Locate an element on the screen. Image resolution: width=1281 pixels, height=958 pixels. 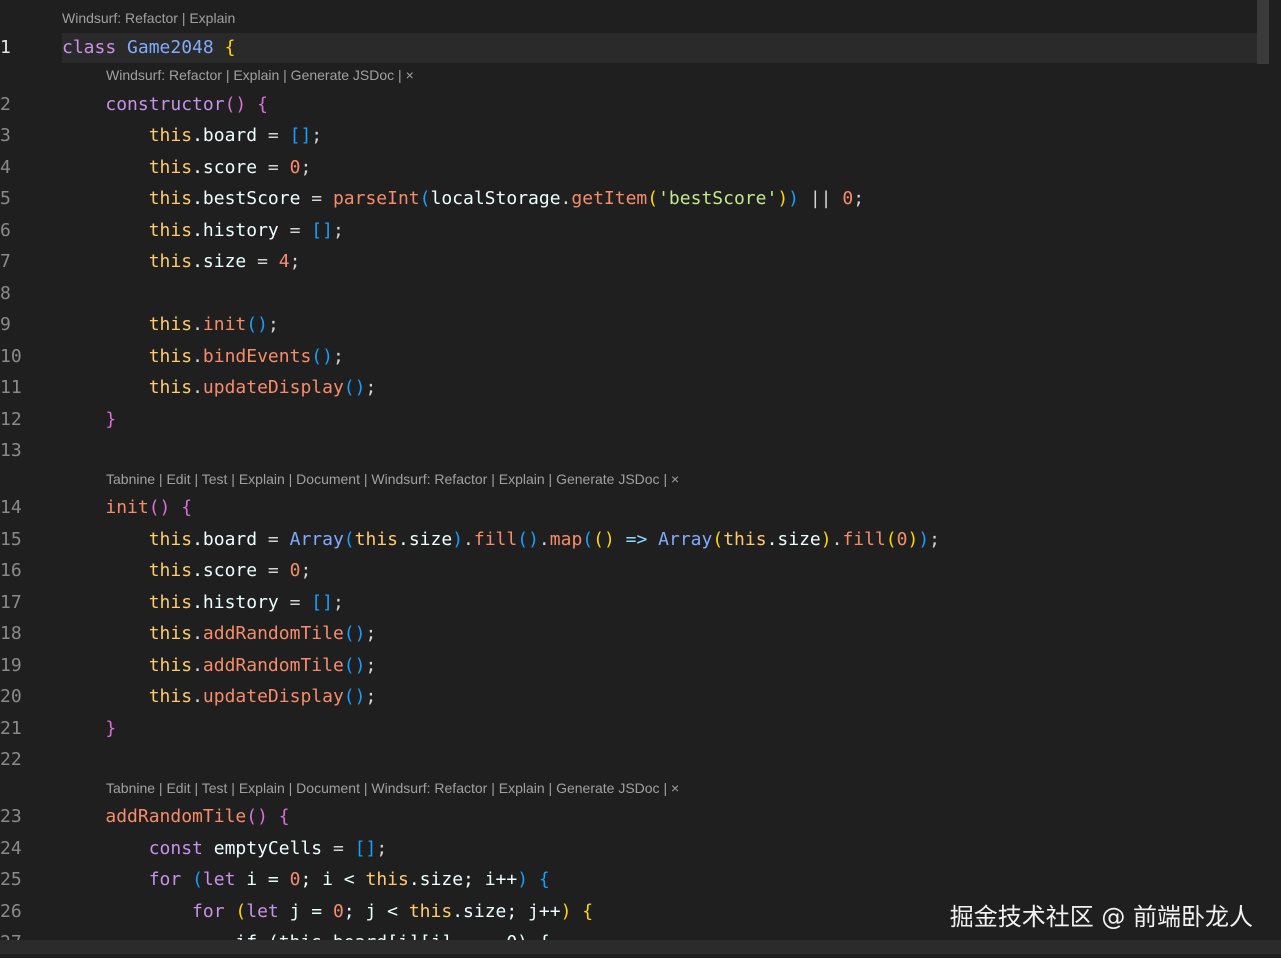
code-line: addRandomTile() { is located at coordinates (175, 817).